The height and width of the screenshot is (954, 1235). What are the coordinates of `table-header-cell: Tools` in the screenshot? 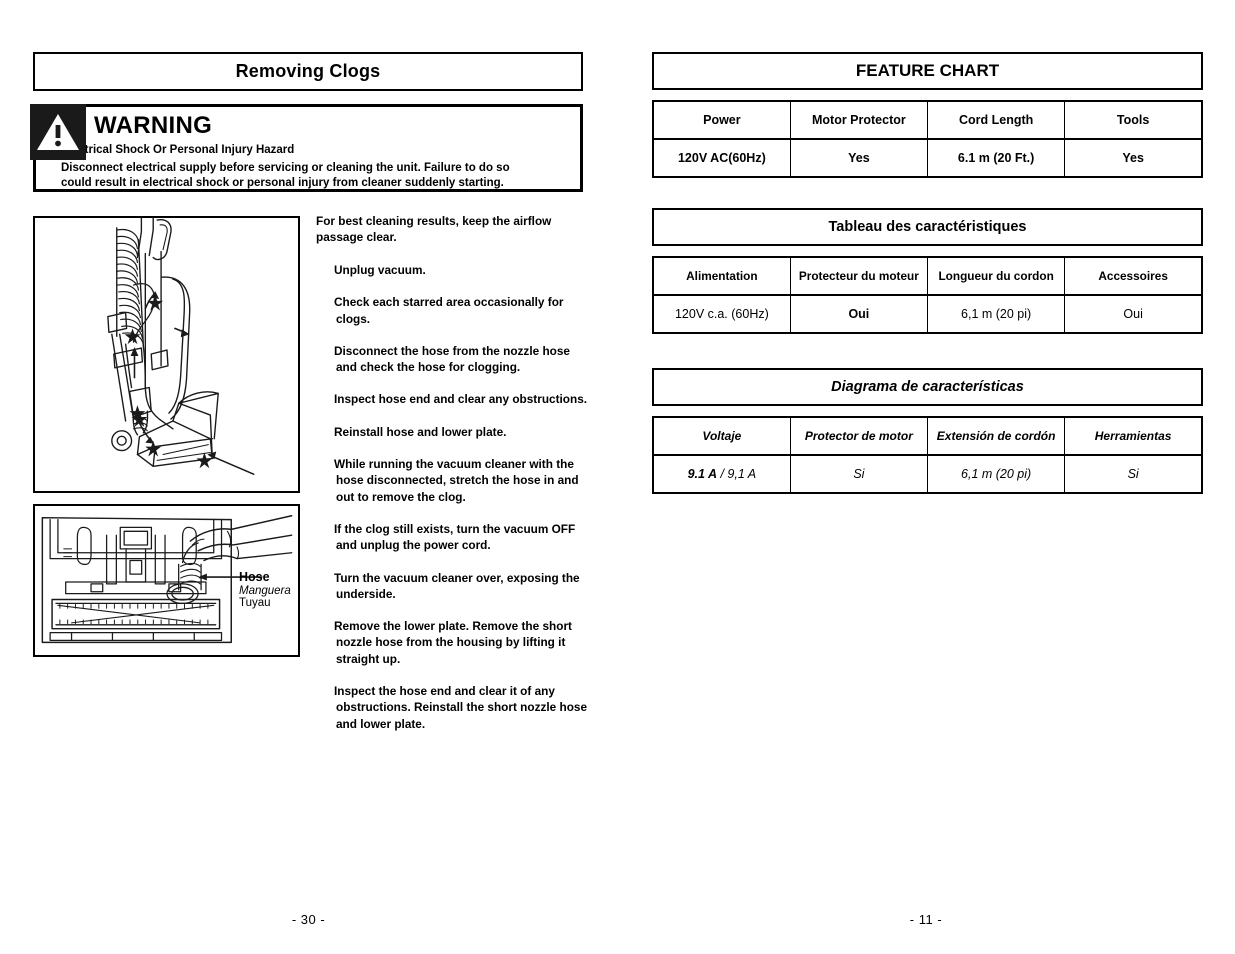 It's located at (1133, 120).